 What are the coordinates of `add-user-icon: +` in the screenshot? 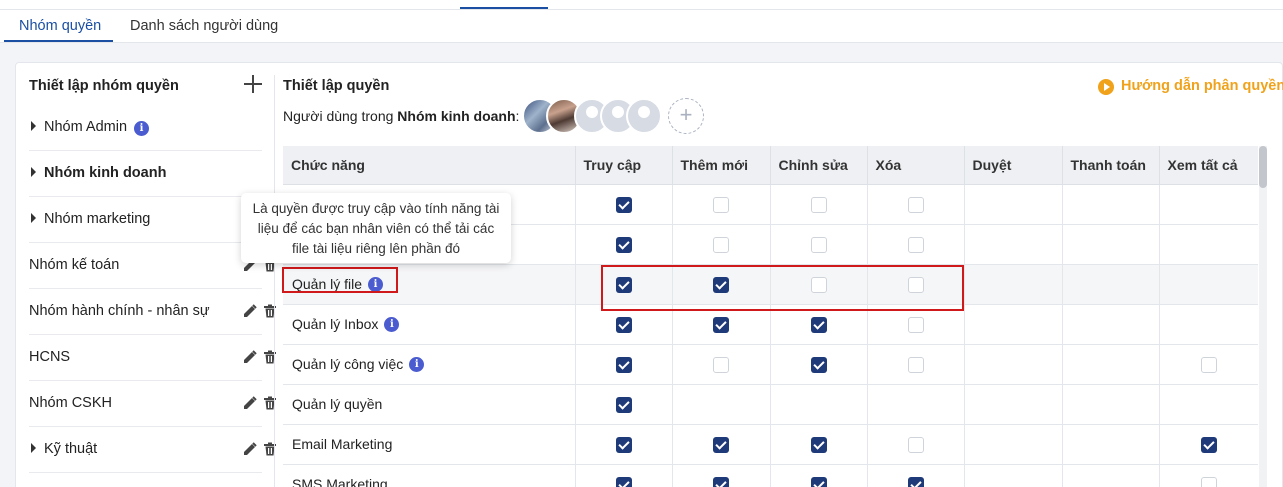 It's located at (686, 116).